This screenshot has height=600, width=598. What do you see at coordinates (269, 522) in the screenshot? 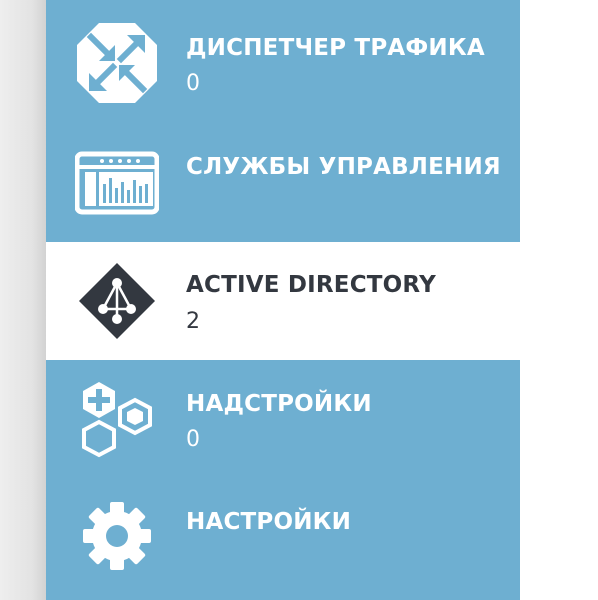
I see `sidebar-item-title: НАСТРОЙКИ` at bounding box center [269, 522].